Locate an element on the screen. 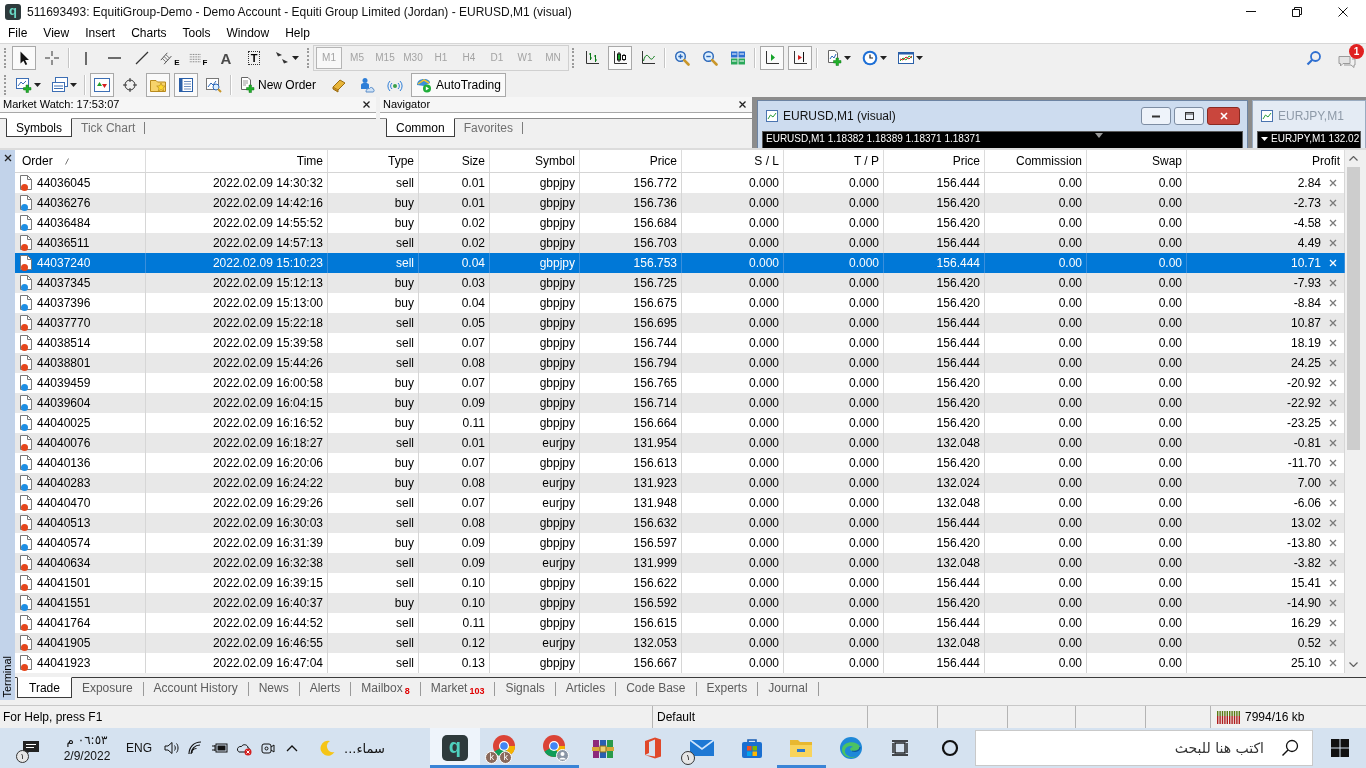  fibonacci-button: F is located at coordinates (198, 58).